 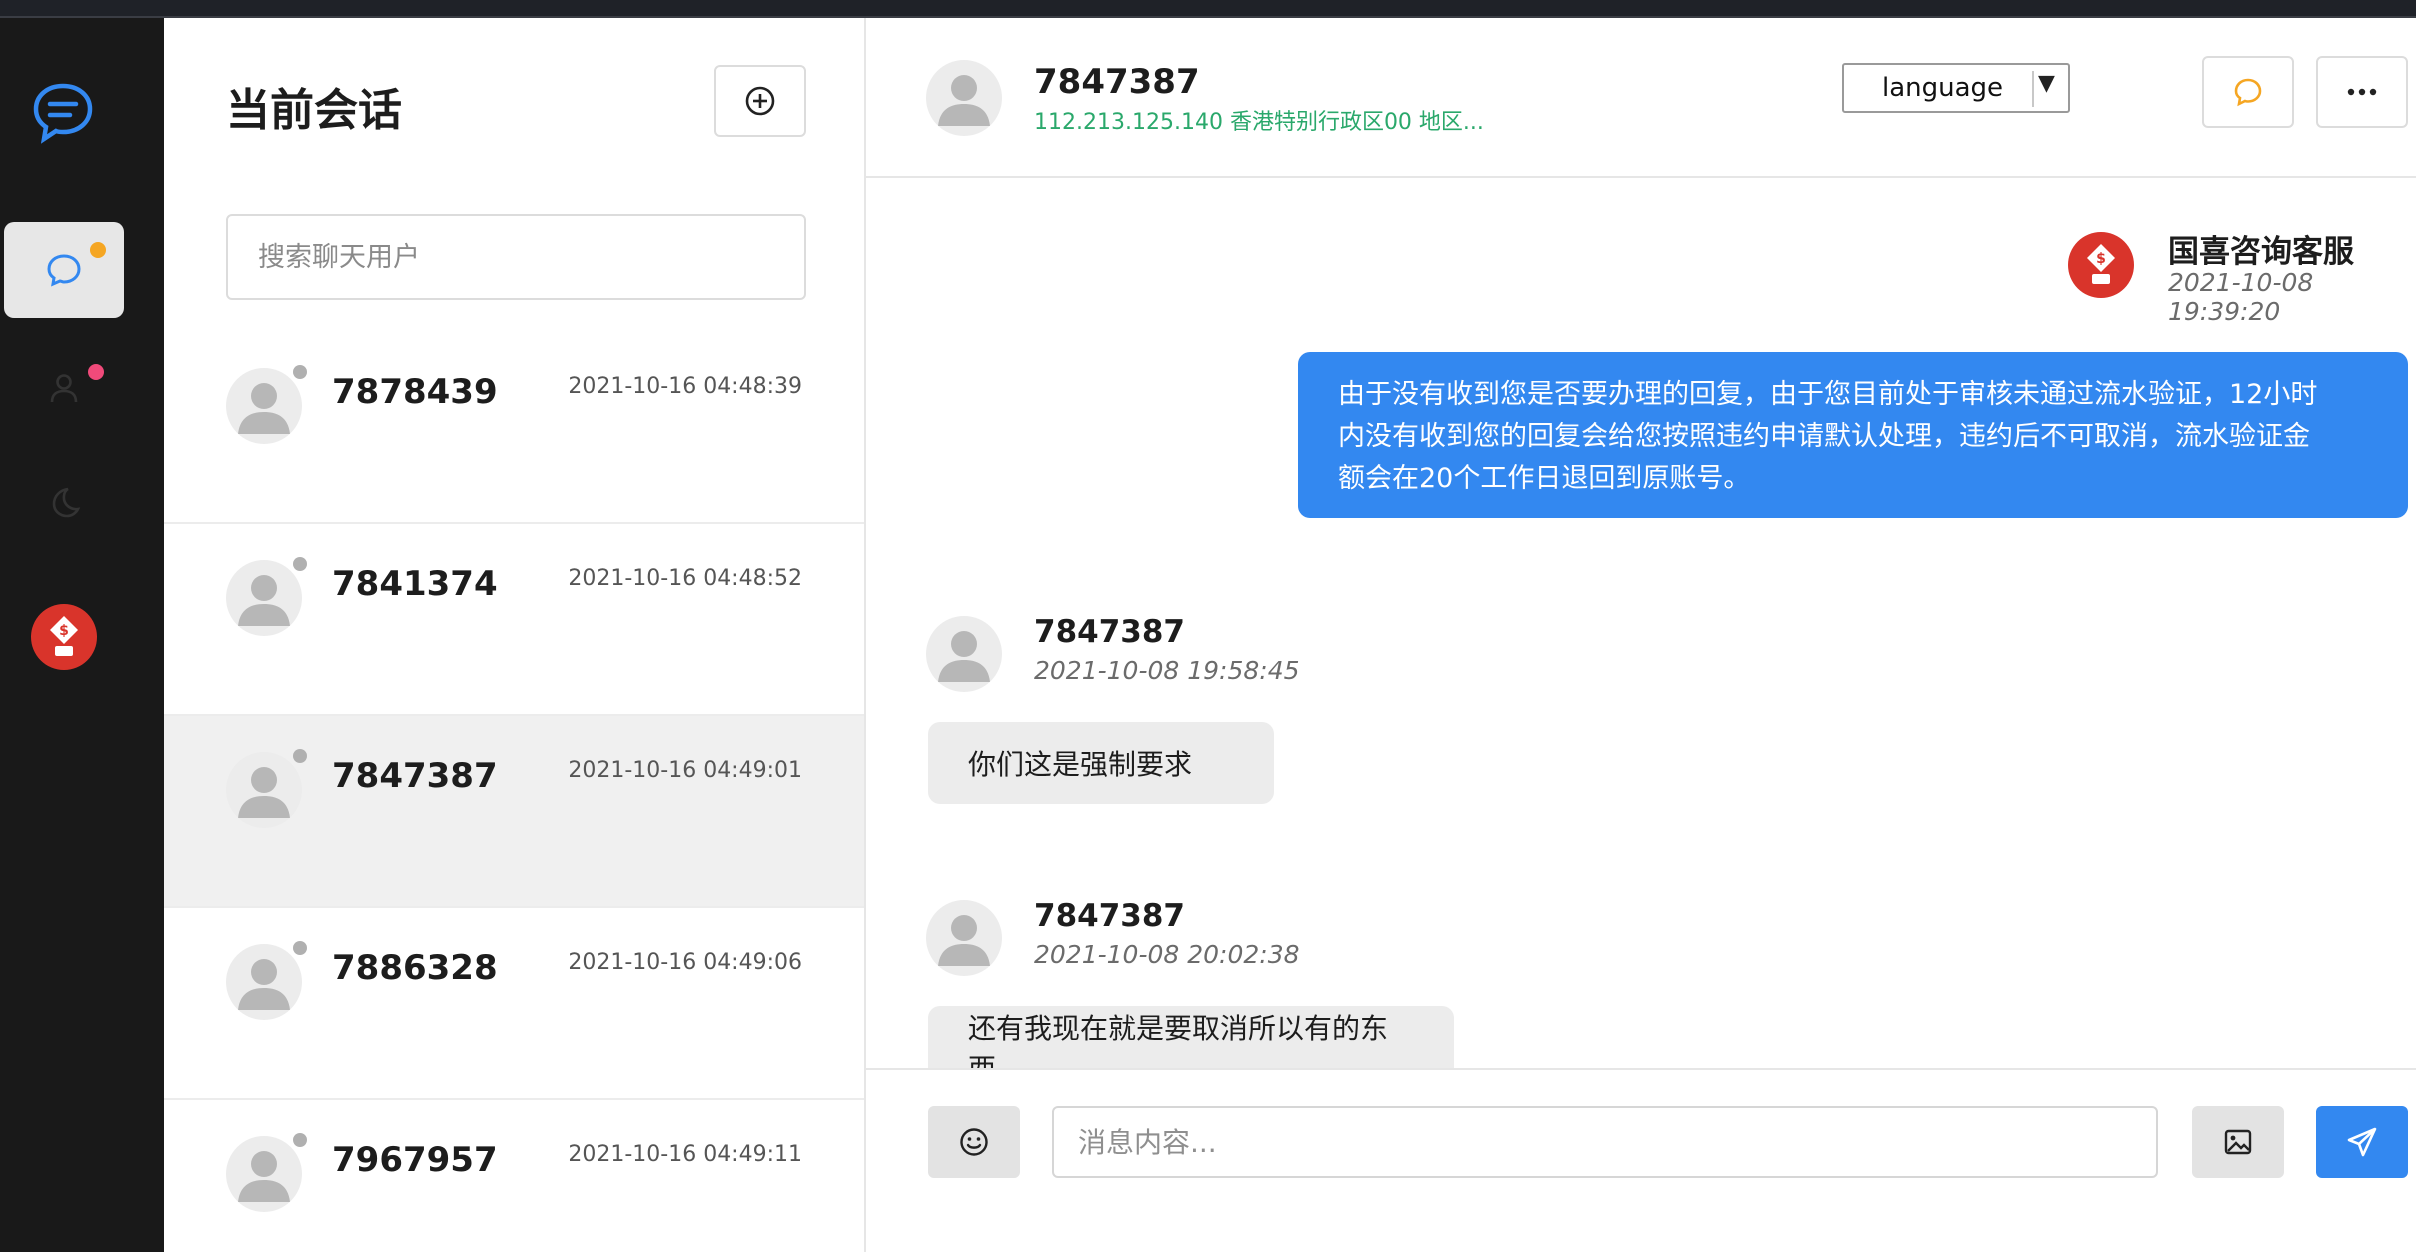 What do you see at coordinates (514, 1004) in the screenshot?
I see `conversation-item: 7886328 2021-10-16 04:49:06` at bounding box center [514, 1004].